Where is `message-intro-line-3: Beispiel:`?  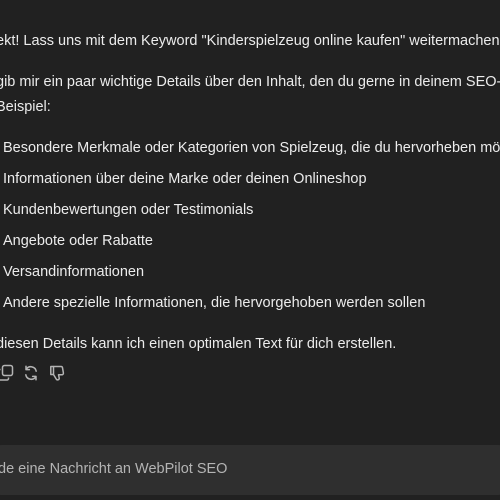 message-intro-line-3: Beispiel: is located at coordinates (25, 107).